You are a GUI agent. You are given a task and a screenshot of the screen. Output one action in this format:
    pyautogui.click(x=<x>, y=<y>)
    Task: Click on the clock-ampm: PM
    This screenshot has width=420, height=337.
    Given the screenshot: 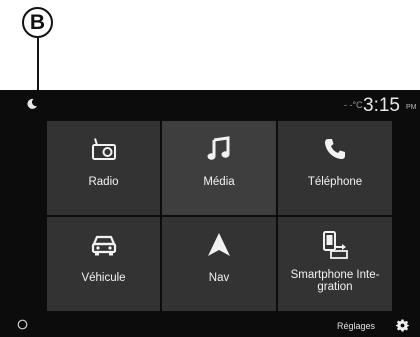 What is the action you would take?
    pyautogui.click(x=411, y=107)
    